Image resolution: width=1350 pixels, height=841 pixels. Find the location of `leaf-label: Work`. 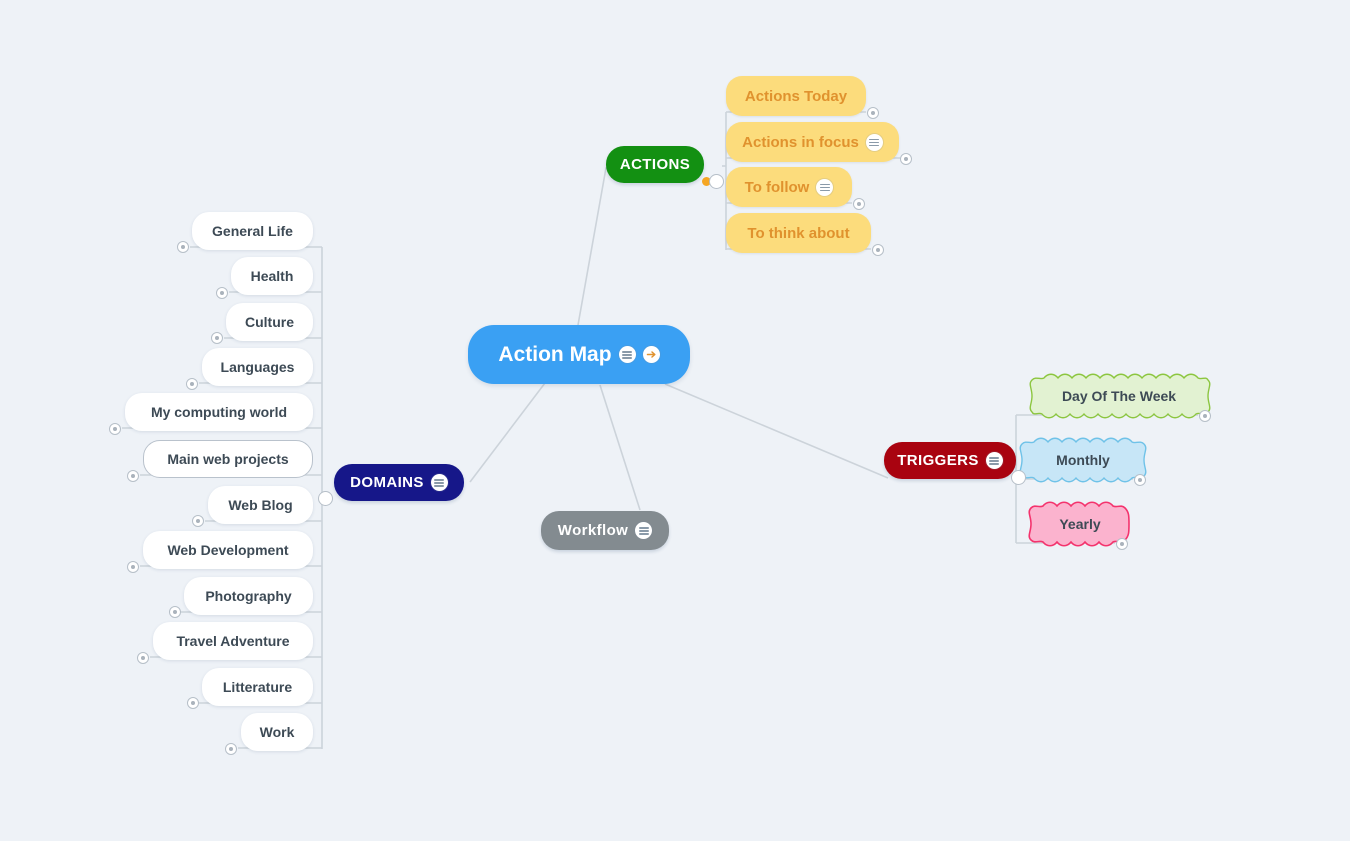

leaf-label: Work is located at coordinates (277, 732).